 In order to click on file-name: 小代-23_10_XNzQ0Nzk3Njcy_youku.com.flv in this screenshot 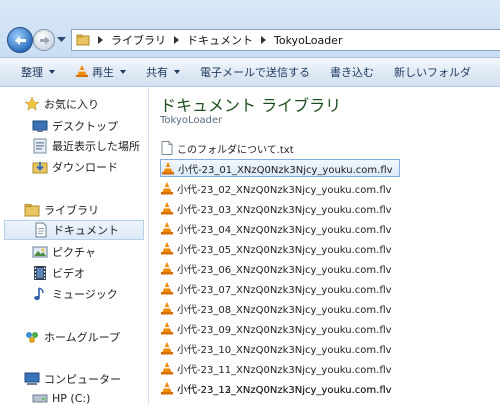, I will do `click(284, 350)`.